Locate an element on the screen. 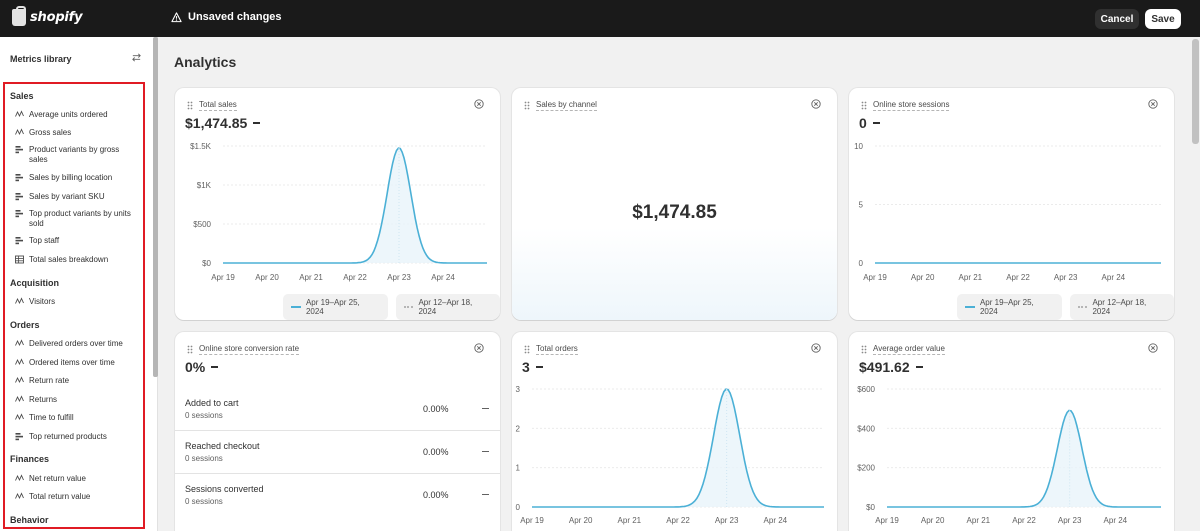  metric-value: 0% is located at coordinates (202, 367).